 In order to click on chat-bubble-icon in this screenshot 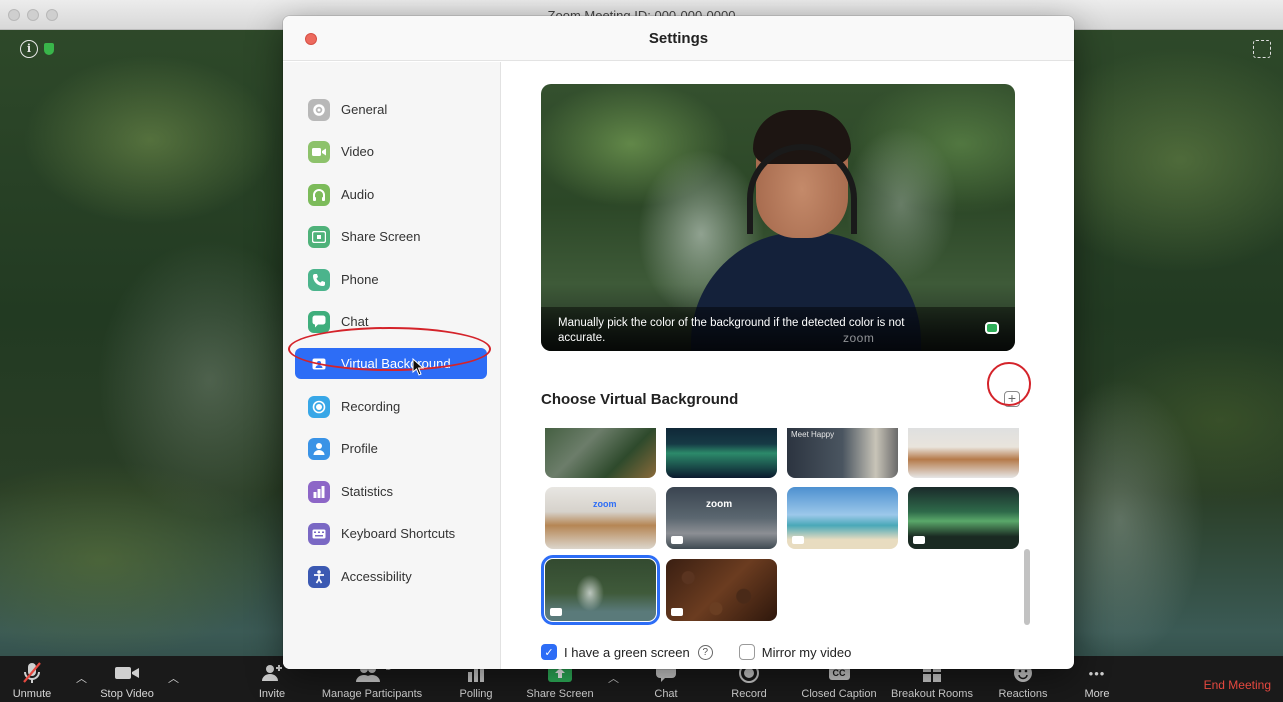, I will do `click(319, 321)`.